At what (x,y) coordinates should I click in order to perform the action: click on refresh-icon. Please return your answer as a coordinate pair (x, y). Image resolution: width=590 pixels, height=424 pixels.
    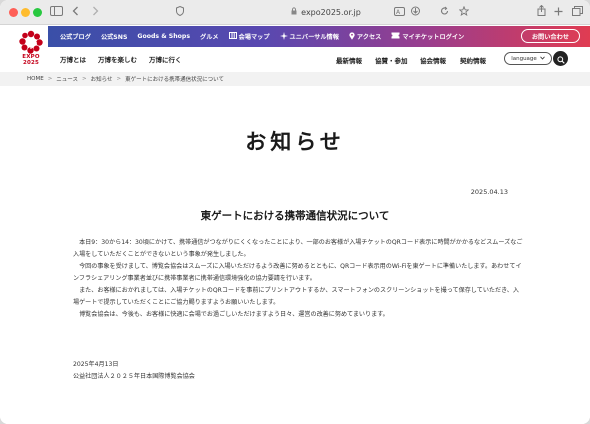
    Looking at the image, I should click on (444, 12).